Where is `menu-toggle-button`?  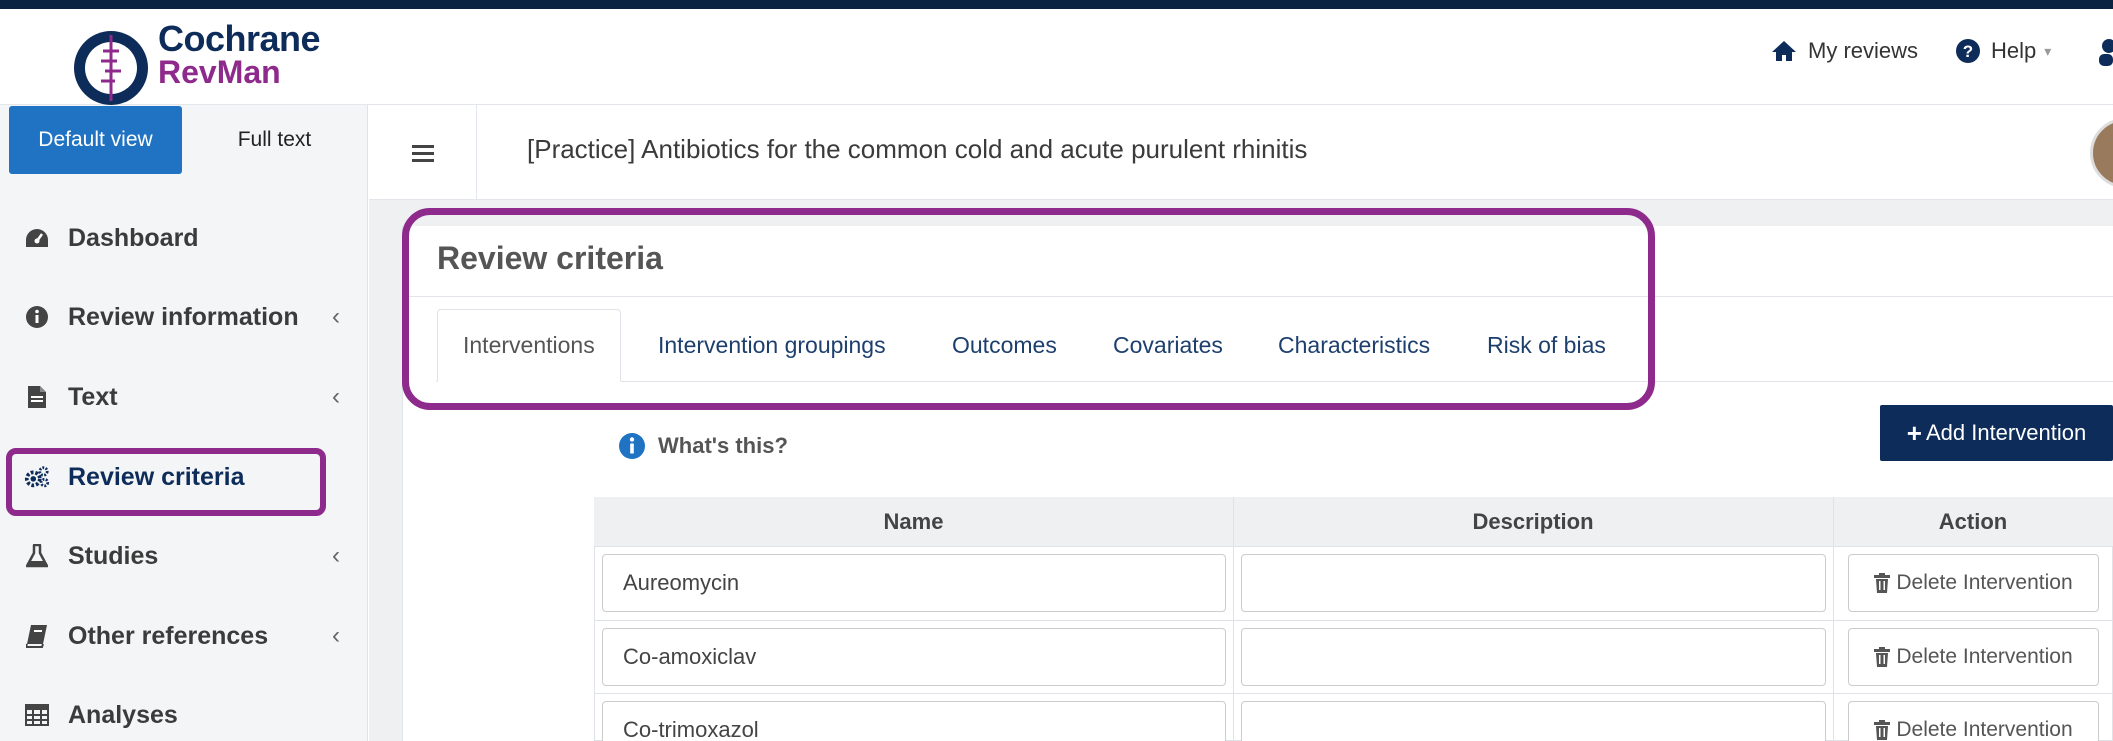 menu-toggle-button is located at coordinates (423, 152).